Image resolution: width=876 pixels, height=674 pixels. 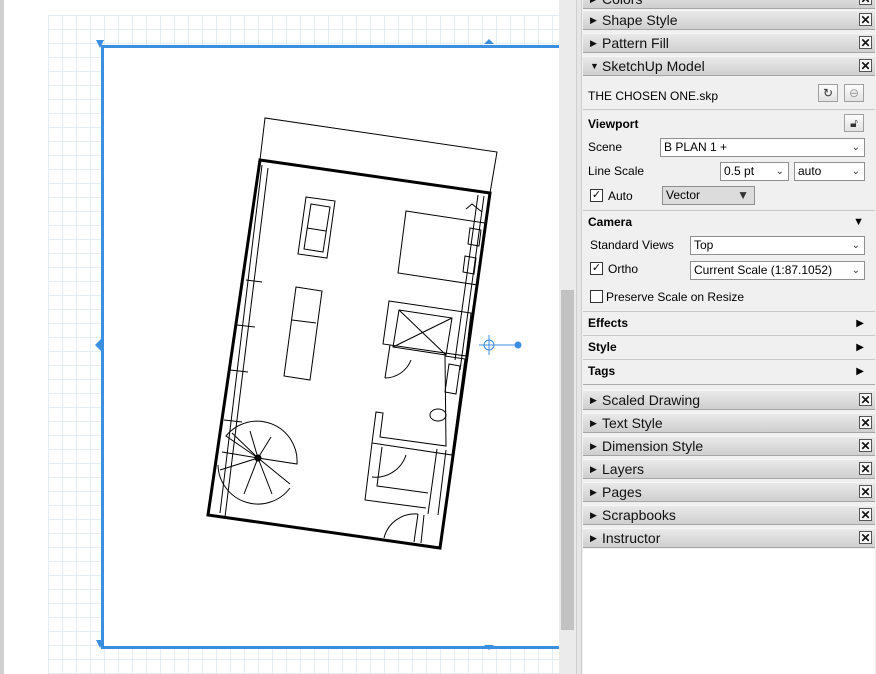 What do you see at coordinates (653, 96) in the screenshot?
I see `model-file-name: THE CHOSEN ONE.skp` at bounding box center [653, 96].